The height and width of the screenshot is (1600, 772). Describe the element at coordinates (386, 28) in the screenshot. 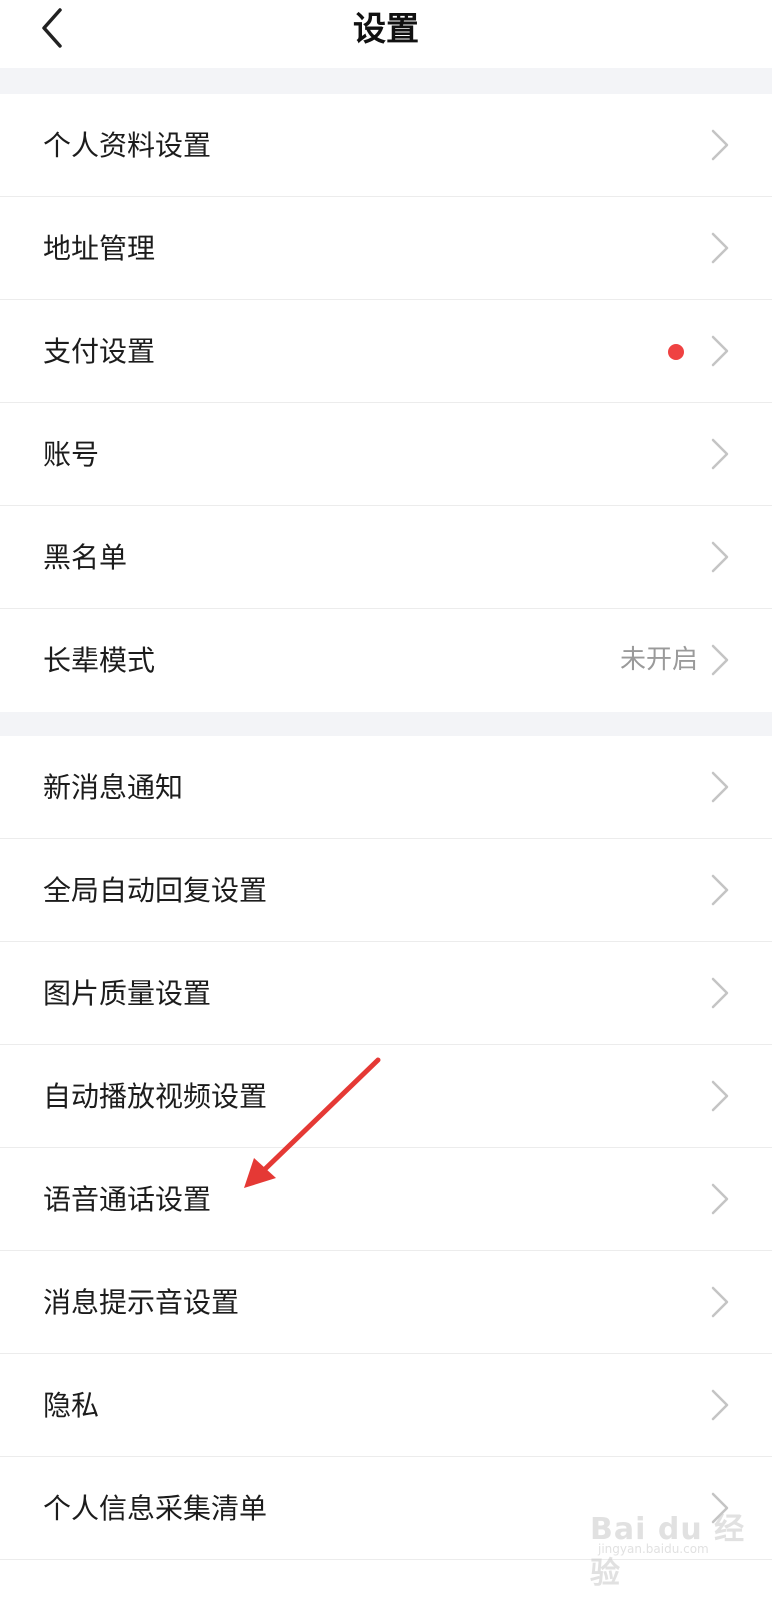

I see `page-title: 设置` at that location.